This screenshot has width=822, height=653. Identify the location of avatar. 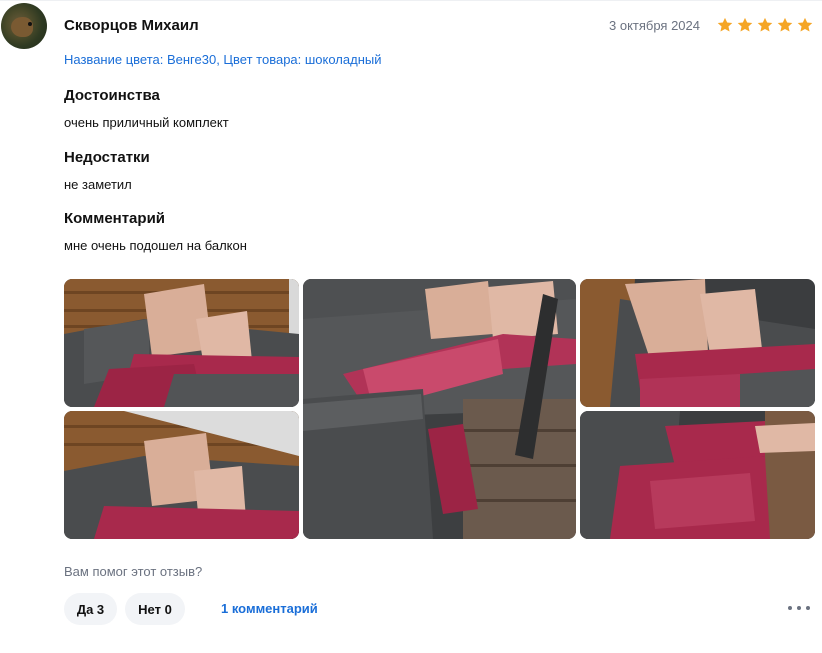
(24, 26).